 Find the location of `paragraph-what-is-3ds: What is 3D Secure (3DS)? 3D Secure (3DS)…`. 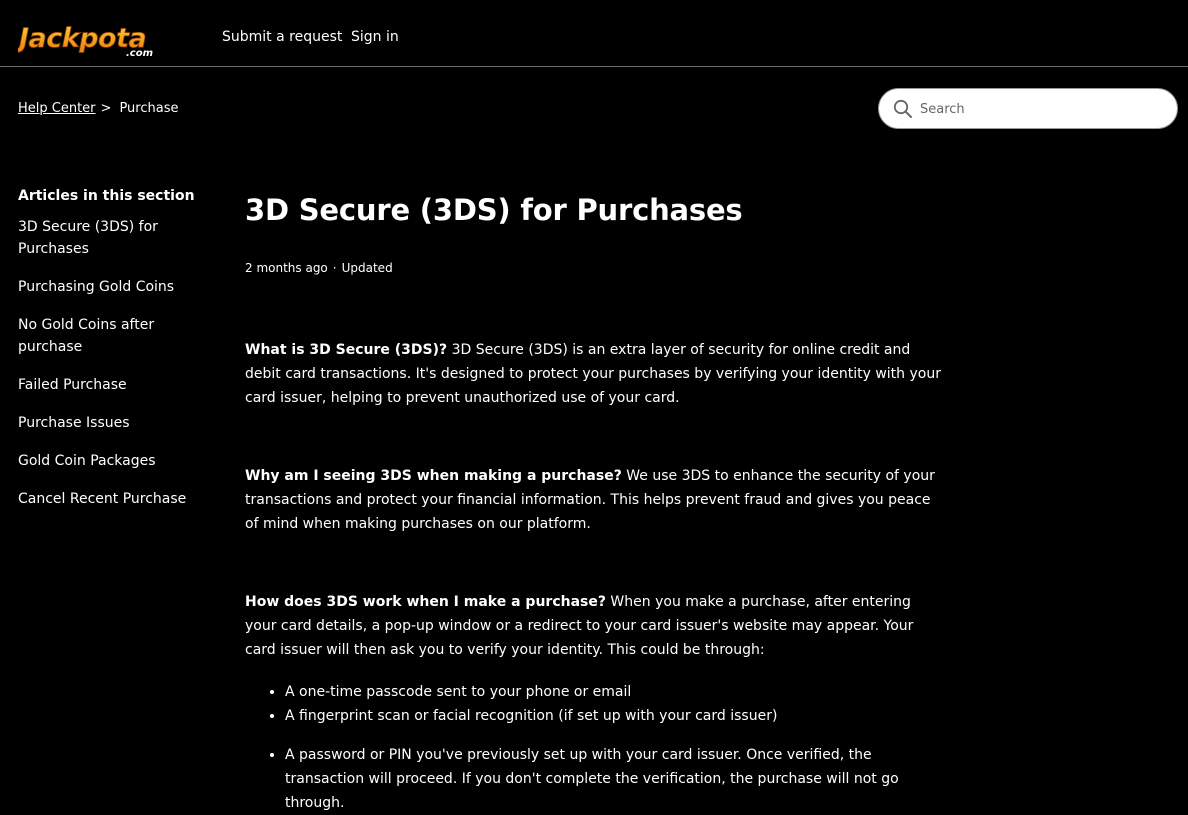

paragraph-what-is-3ds: What is 3D Secure (3DS)? 3D Secure (3DS)… is located at coordinates (595, 374).